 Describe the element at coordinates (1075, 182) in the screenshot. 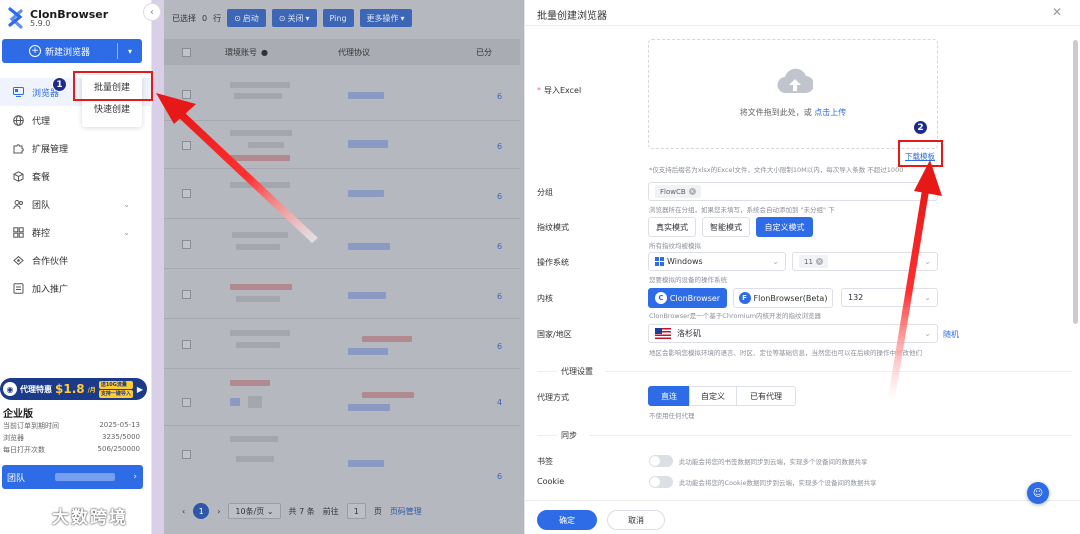

I see `scrollbar-thumb` at that location.